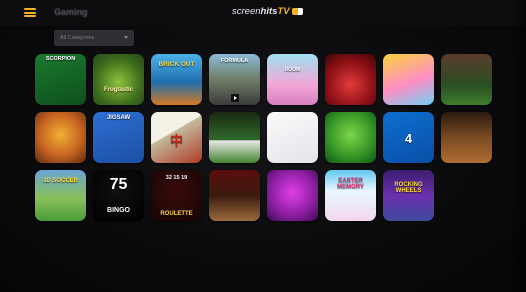 This screenshot has width=526, height=292. Describe the element at coordinates (235, 98) in the screenshot. I see `play-icon` at that location.